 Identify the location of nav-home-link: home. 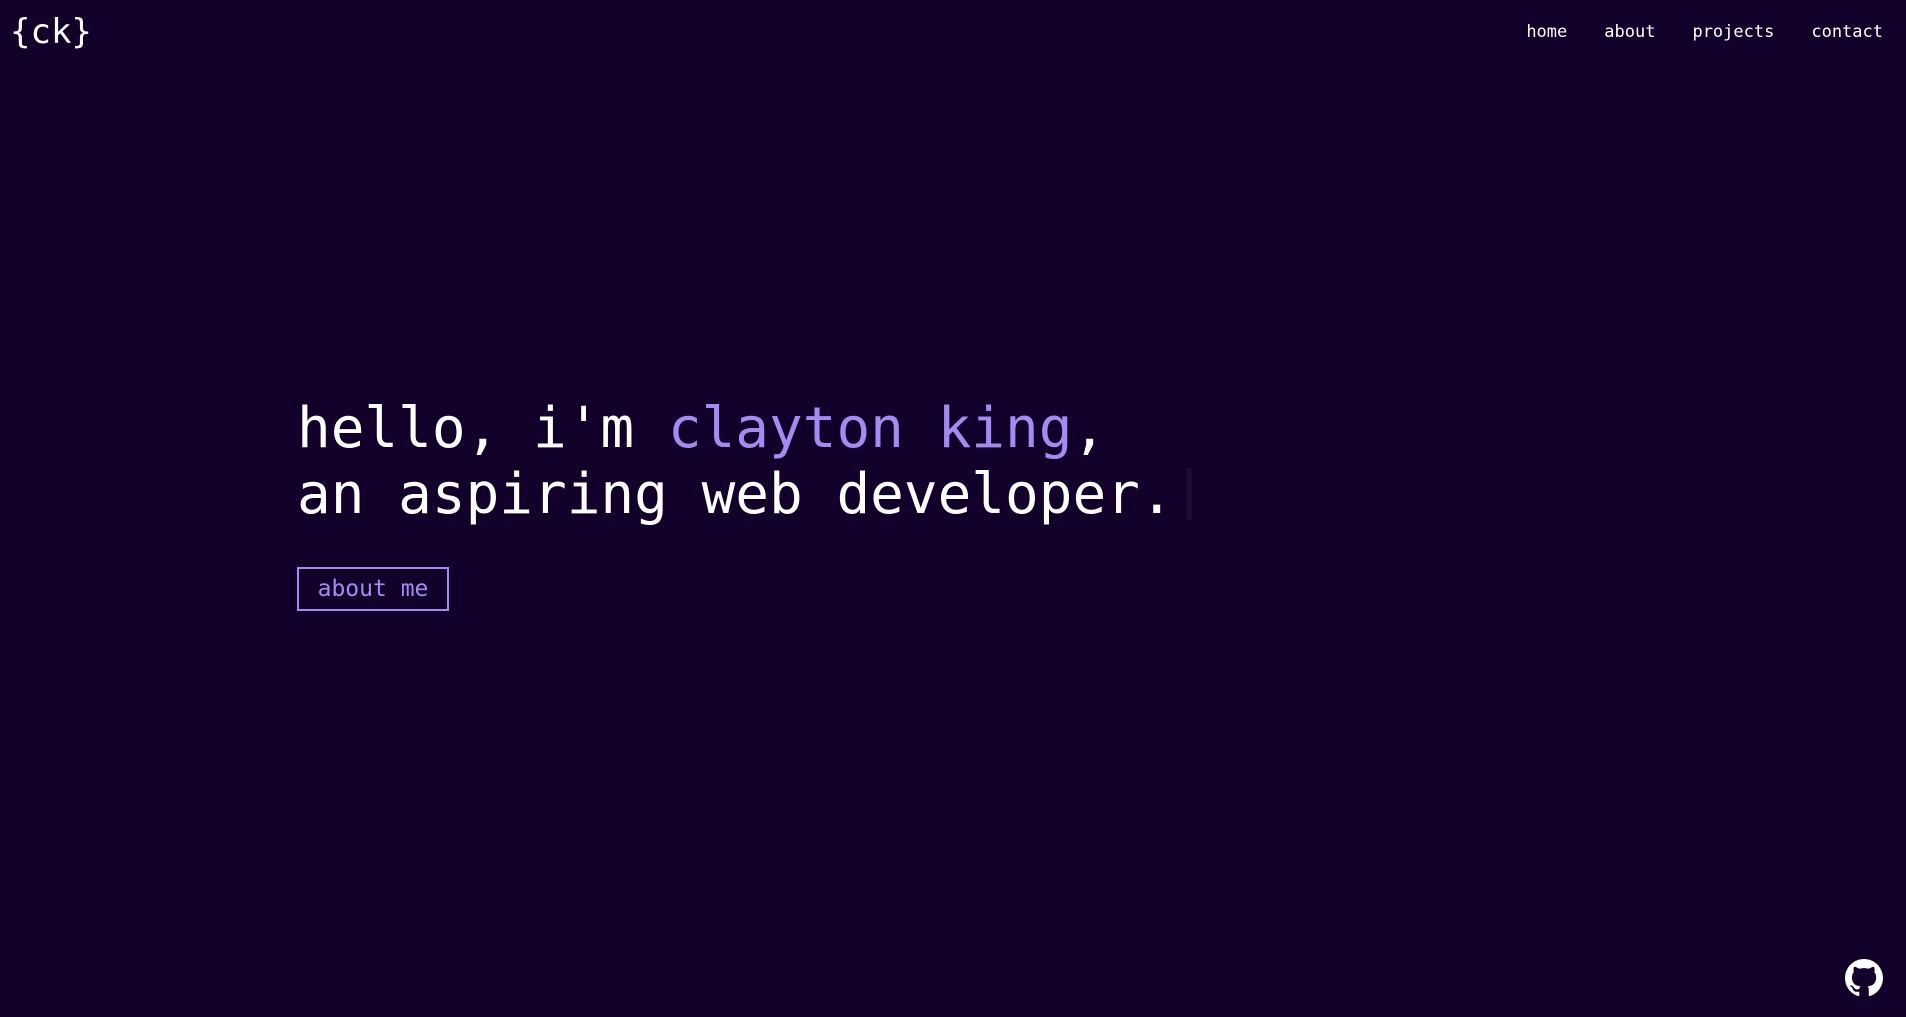
(1546, 32).